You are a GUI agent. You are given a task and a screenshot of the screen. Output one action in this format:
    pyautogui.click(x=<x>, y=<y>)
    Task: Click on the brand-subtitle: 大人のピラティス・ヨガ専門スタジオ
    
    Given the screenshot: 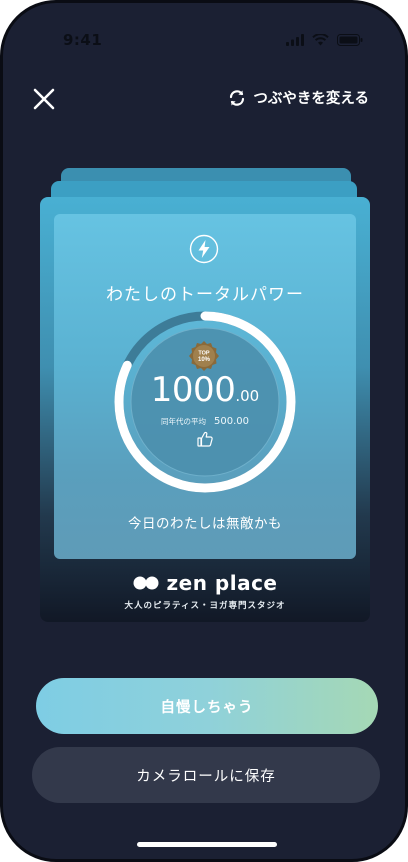 What is the action you would take?
    pyautogui.click(x=205, y=606)
    